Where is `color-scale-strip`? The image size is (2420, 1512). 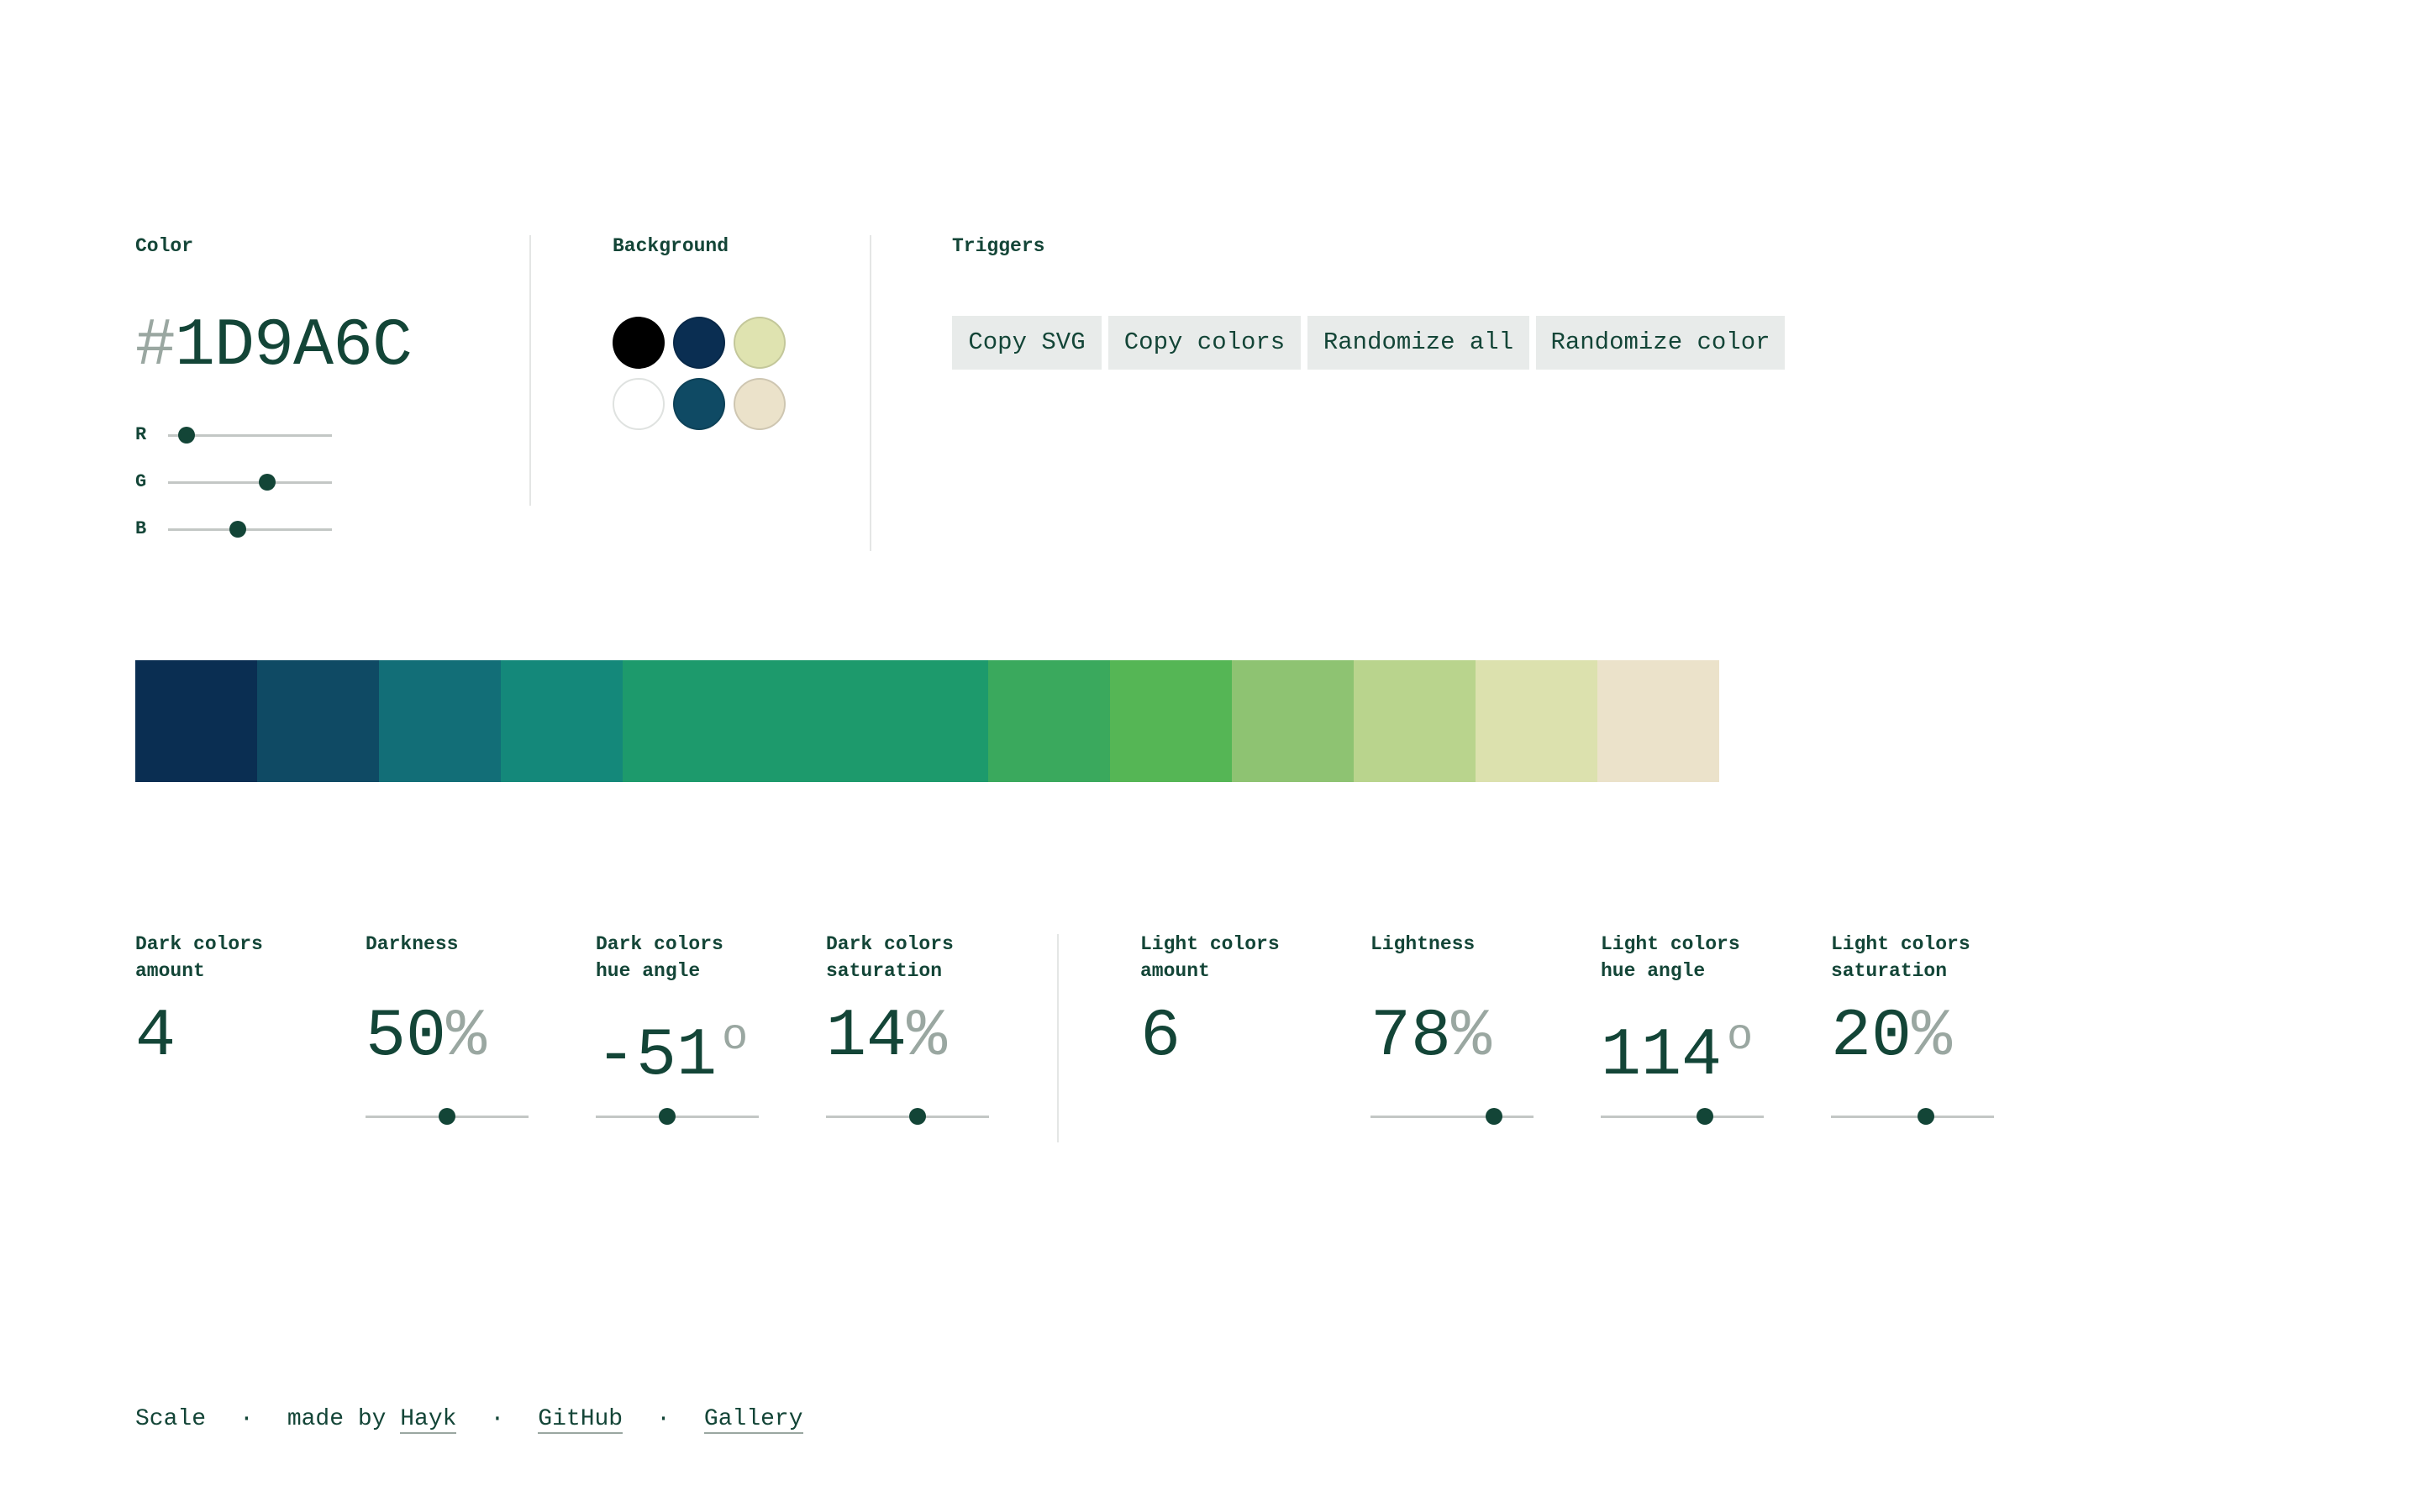
color-scale-strip is located at coordinates (927, 721).